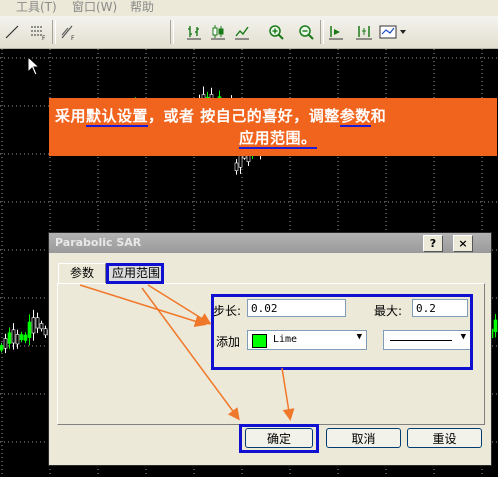  What do you see at coordinates (288, 394) in the screenshot?
I see `arrow-ok` at bounding box center [288, 394].